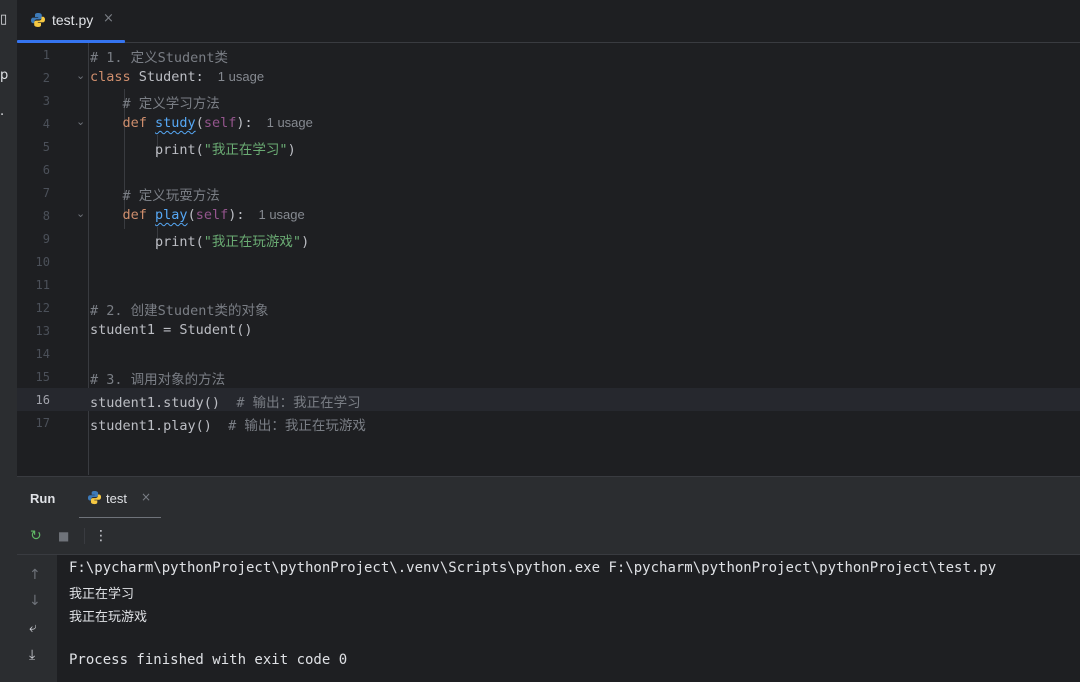 The width and height of the screenshot is (1080, 682). I want to click on code-text: # 2. 创建Student类的对象, so click(179, 309).